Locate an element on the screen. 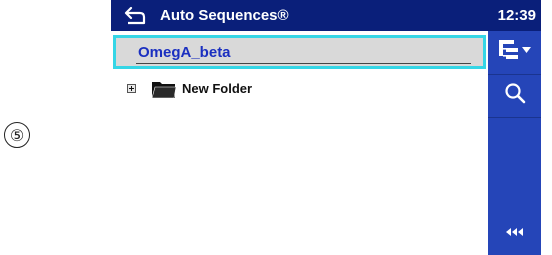  search-icon is located at coordinates (515, 95).